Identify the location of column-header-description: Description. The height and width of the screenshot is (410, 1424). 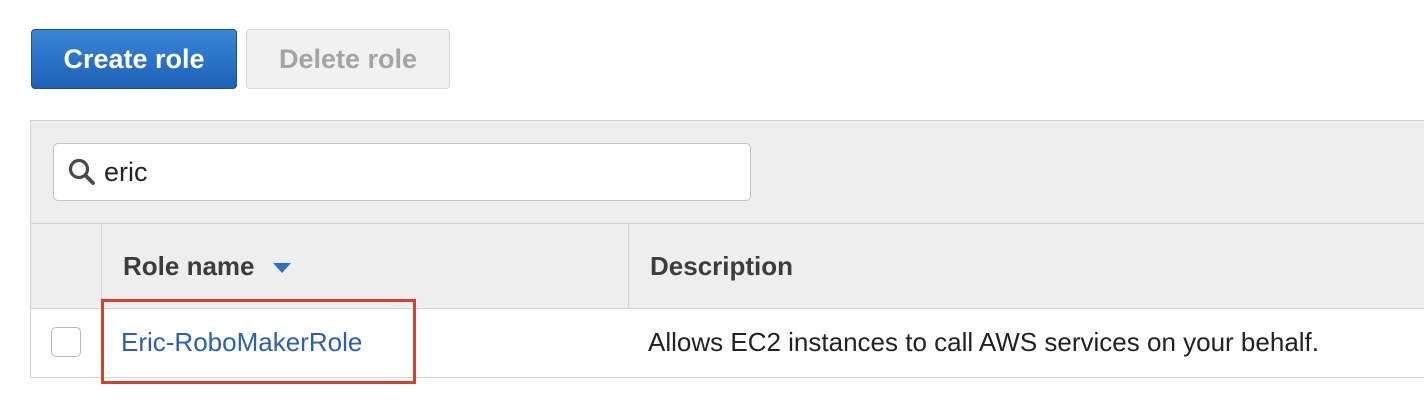
(1026, 266).